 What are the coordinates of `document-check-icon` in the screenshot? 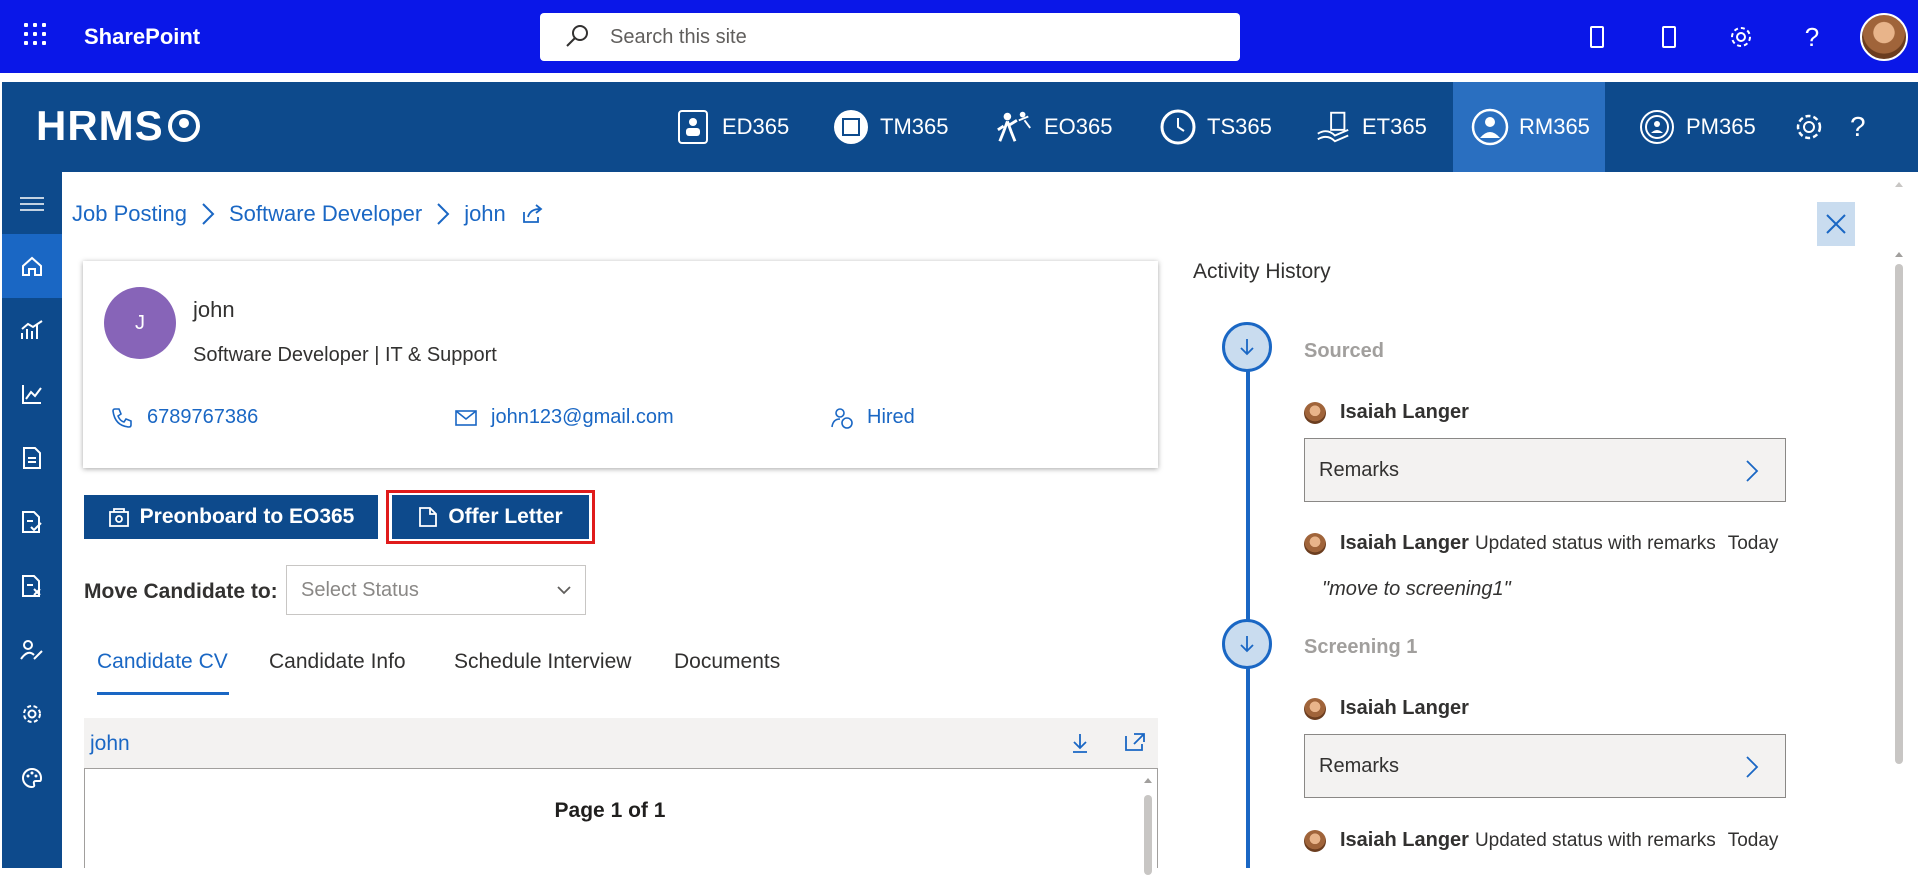 It's located at (32, 522).